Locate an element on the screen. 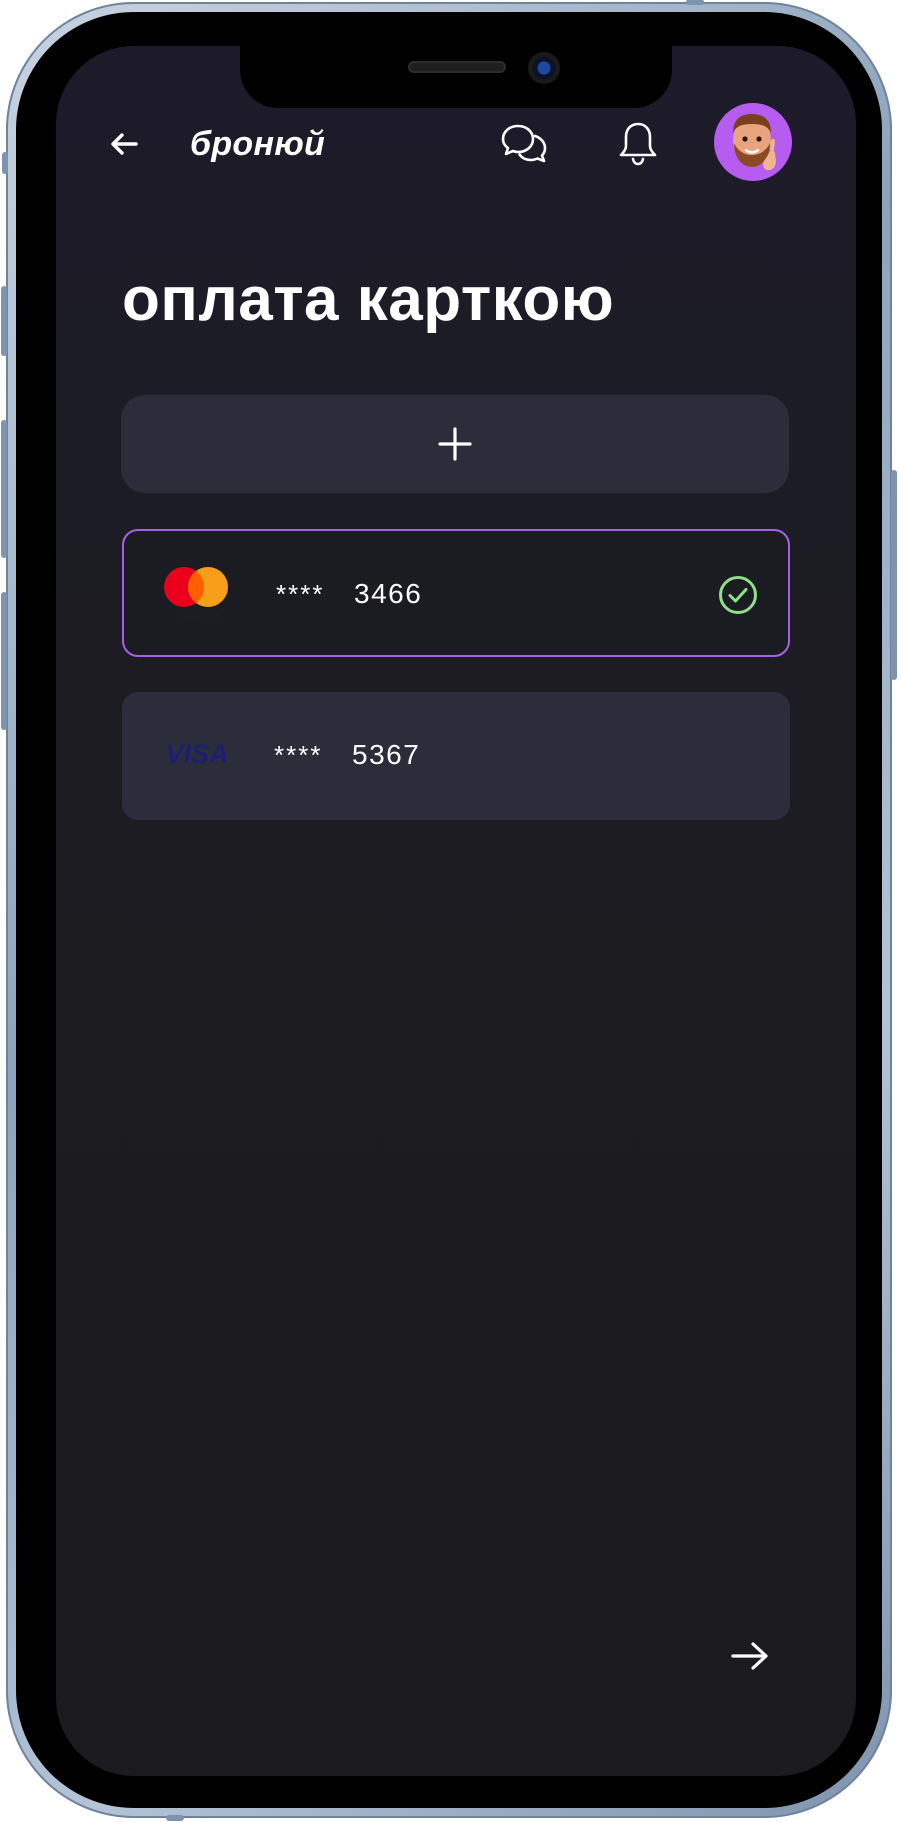 Image resolution: width=900 pixels, height=1822 pixels. mute-switch is located at coordinates (4, 321).